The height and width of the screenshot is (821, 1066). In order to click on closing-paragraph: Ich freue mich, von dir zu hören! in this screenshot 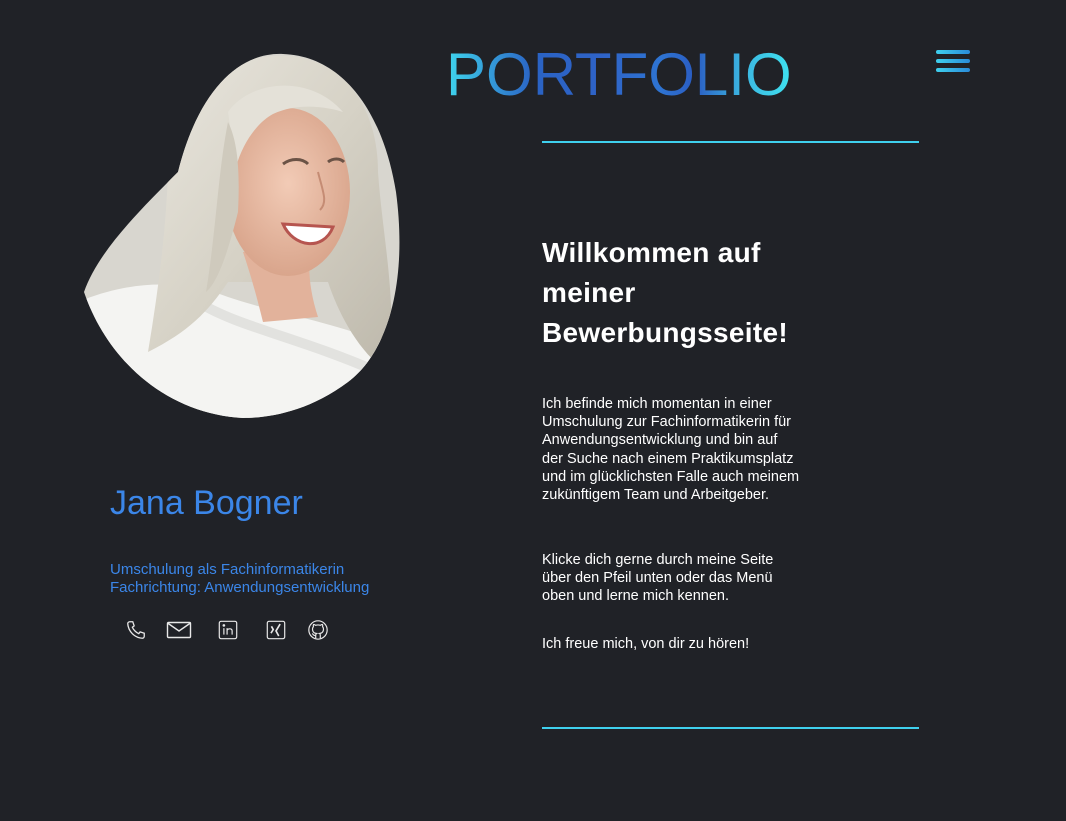, I will do `click(646, 644)`.